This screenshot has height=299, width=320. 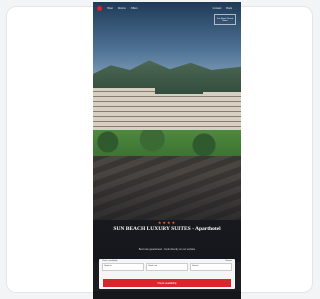 What do you see at coordinates (167, 229) in the screenshot?
I see `hero-title: SUN BEACH LUXURY SUITES - Aparthotel` at bounding box center [167, 229].